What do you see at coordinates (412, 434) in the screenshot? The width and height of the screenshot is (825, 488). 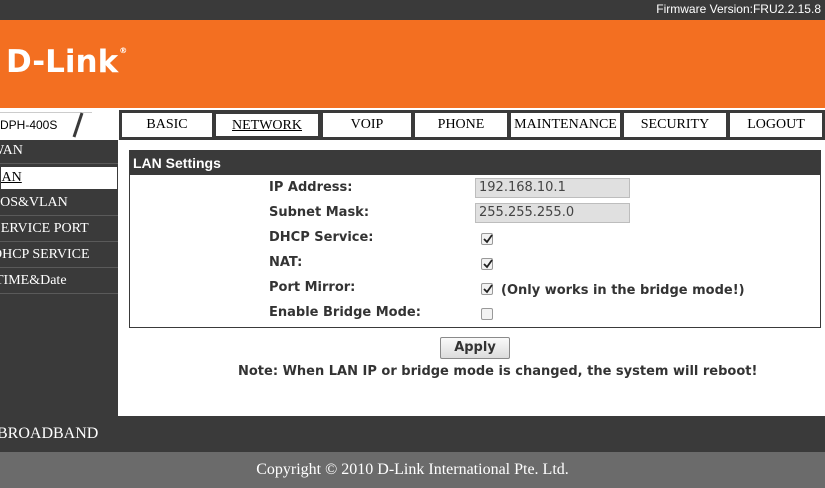 I see `broadband-bar: BROADBAND` at bounding box center [412, 434].